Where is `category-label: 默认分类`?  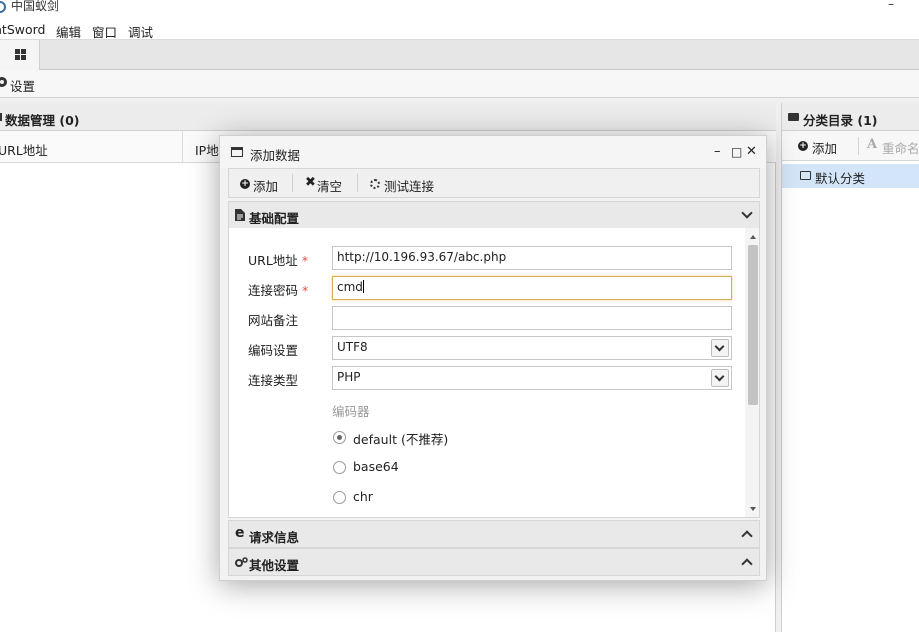
category-label: 默认分类 is located at coordinates (840, 178).